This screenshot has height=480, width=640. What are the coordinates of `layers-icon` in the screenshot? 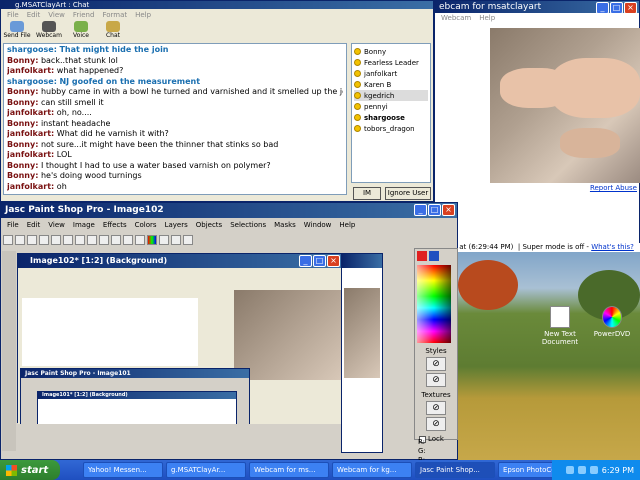 It's located at (164, 240).